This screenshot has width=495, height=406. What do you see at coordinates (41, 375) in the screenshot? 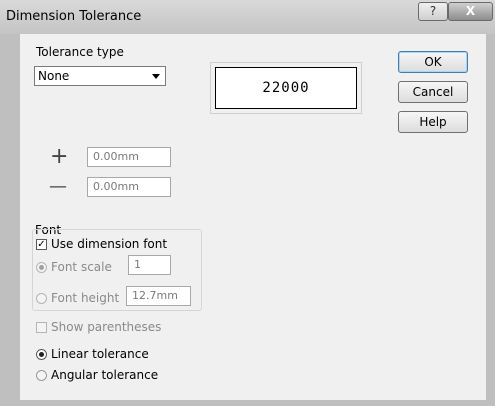
I see `angular-tolerance-radio` at bounding box center [41, 375].